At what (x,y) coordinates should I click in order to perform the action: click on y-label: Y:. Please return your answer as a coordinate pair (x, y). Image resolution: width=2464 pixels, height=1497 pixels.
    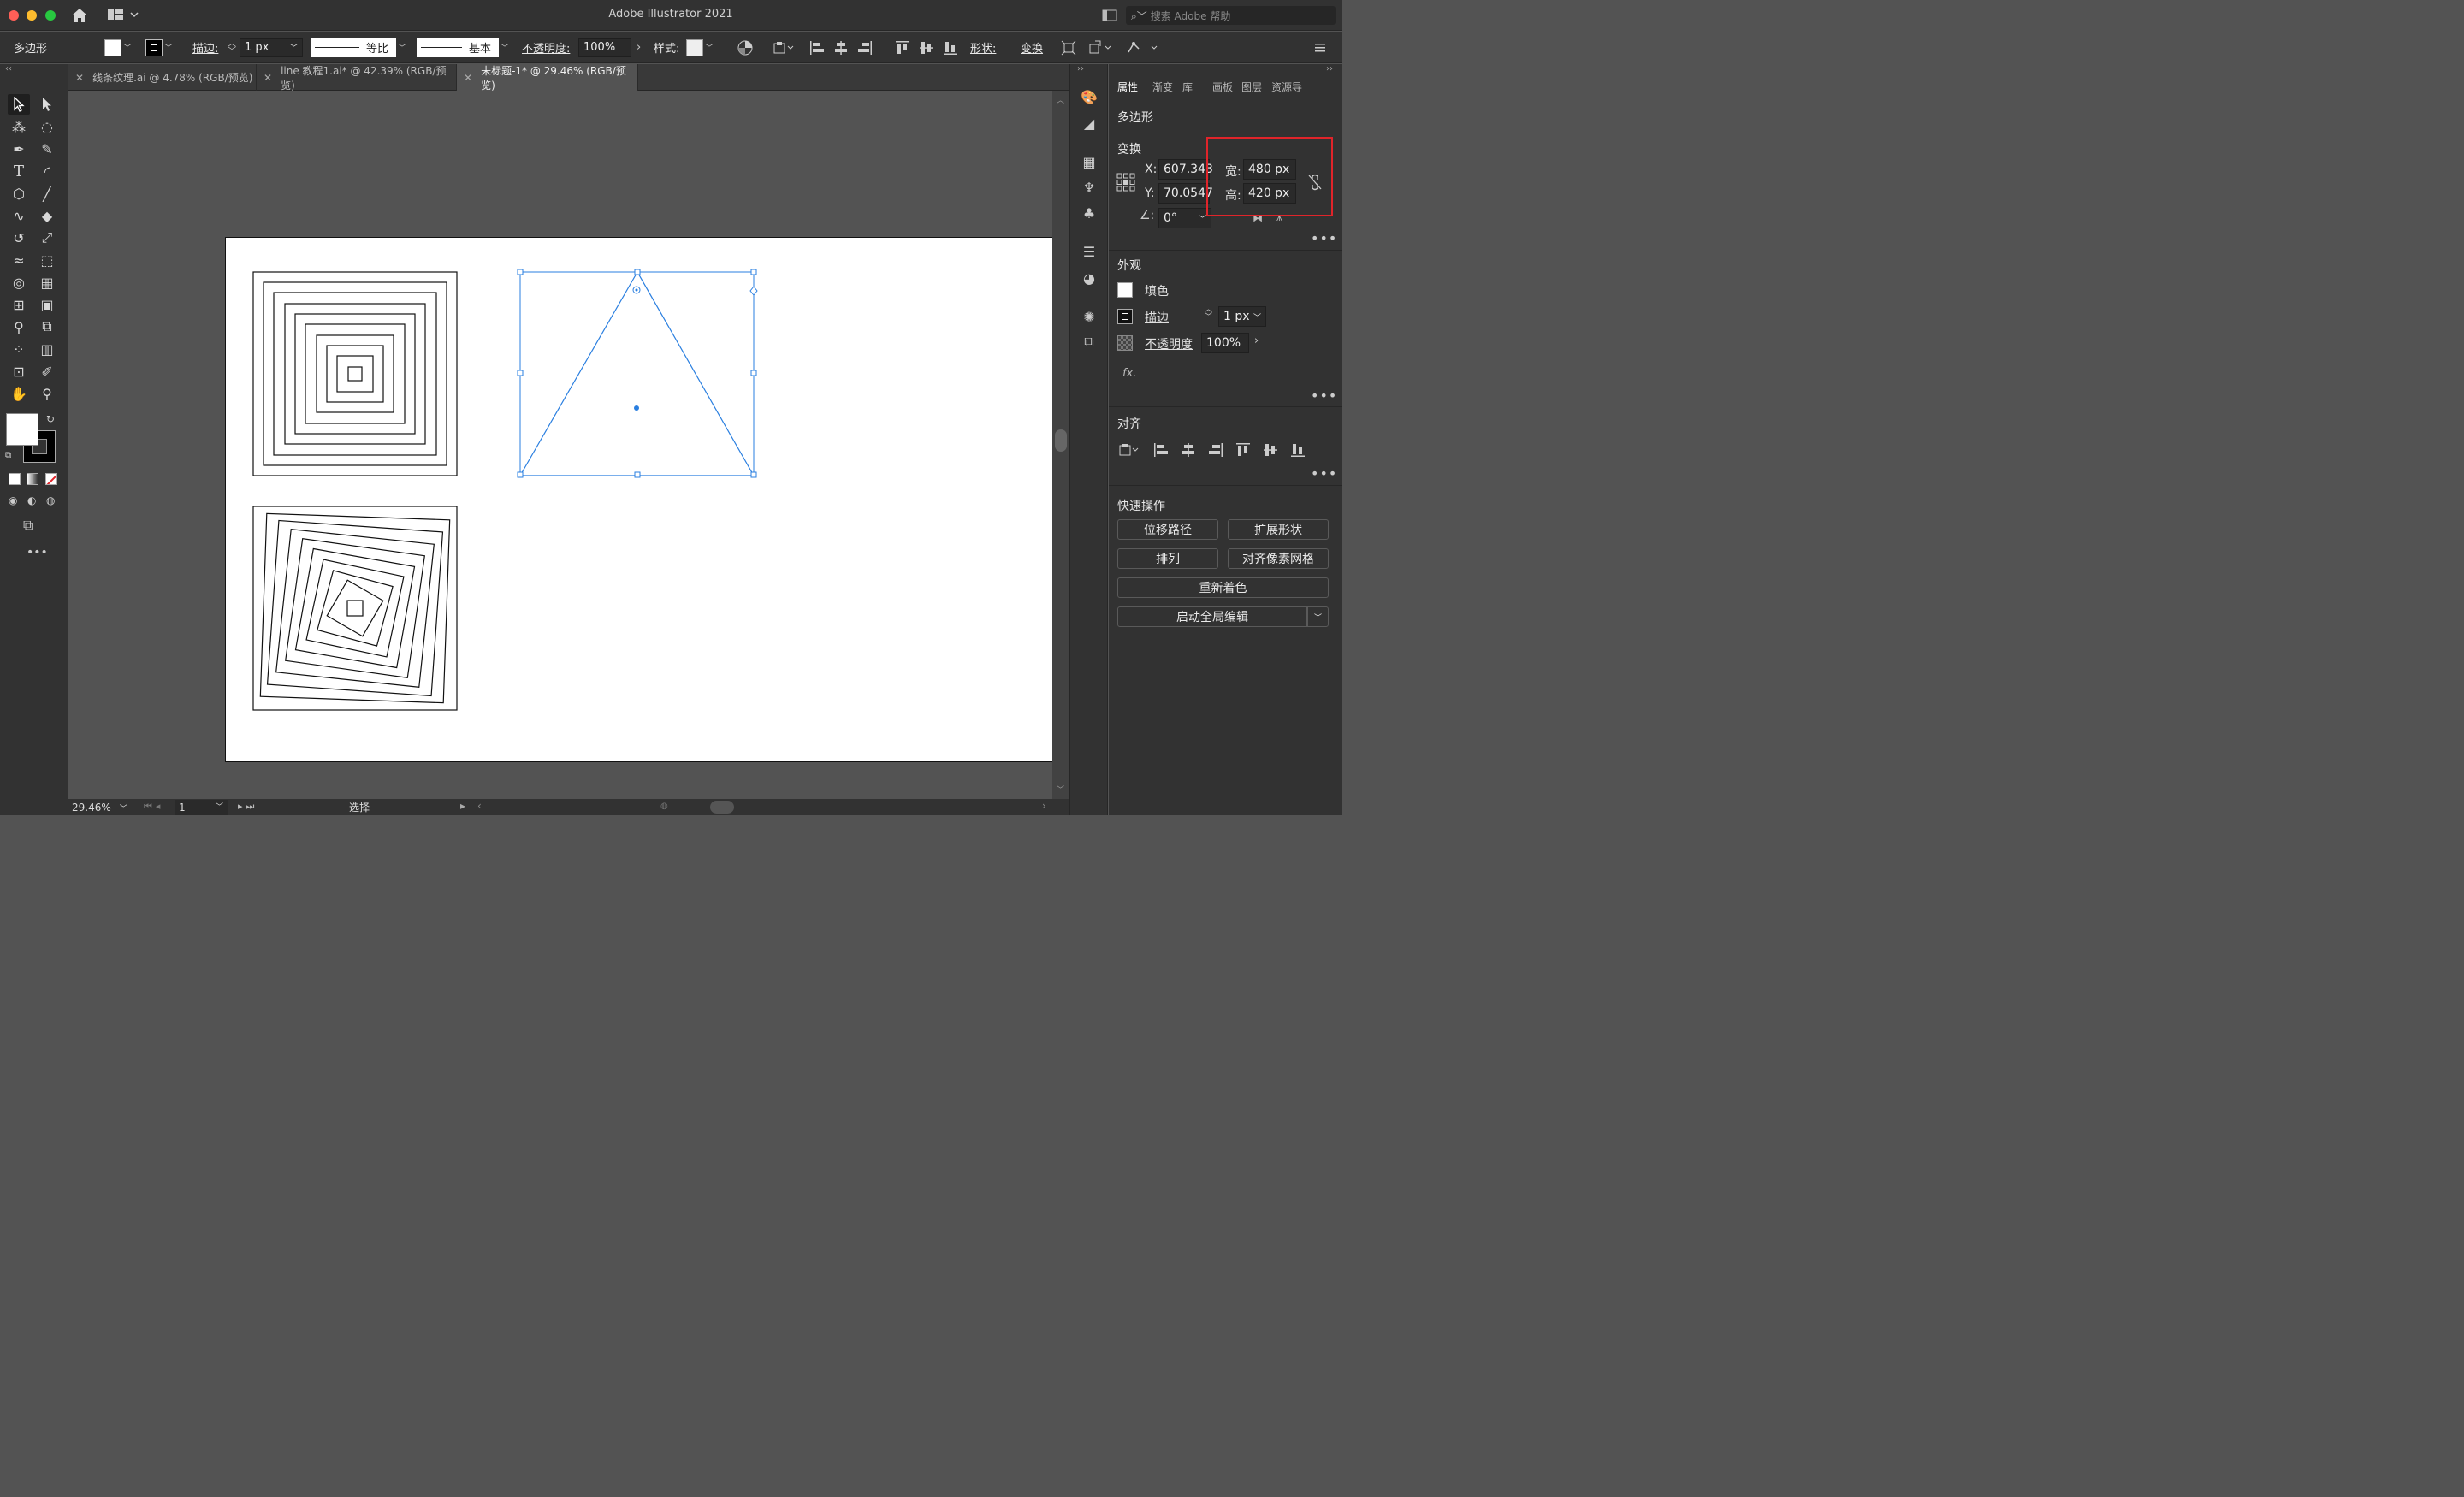
    Looking at the image, I should click on (1150, 193).